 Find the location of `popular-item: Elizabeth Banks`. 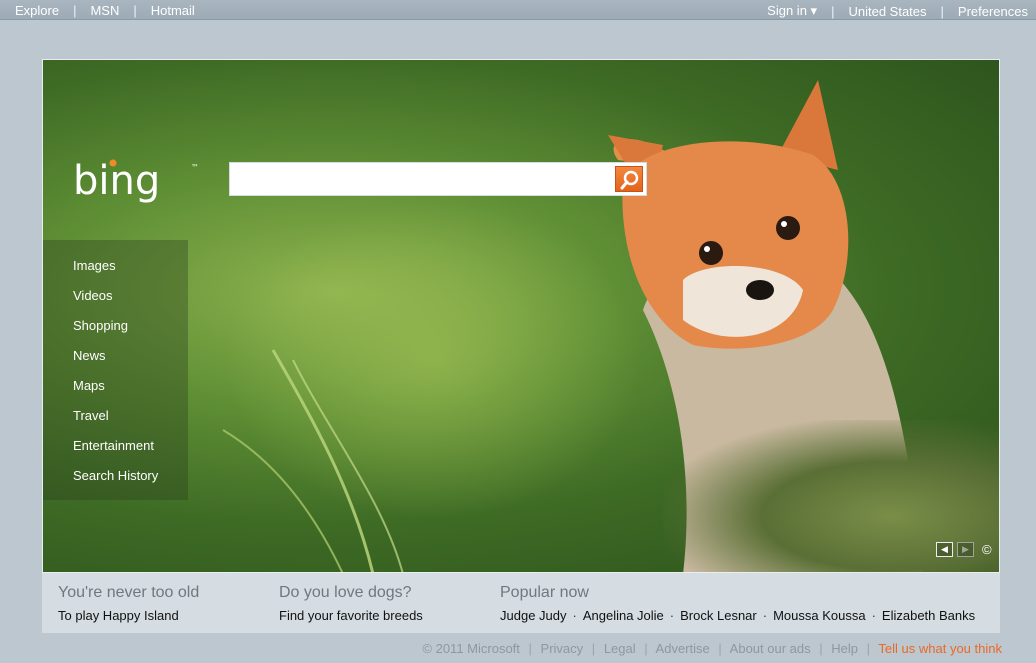

popular-item: Elizabeth Banks is located at coordinates (928, 615).